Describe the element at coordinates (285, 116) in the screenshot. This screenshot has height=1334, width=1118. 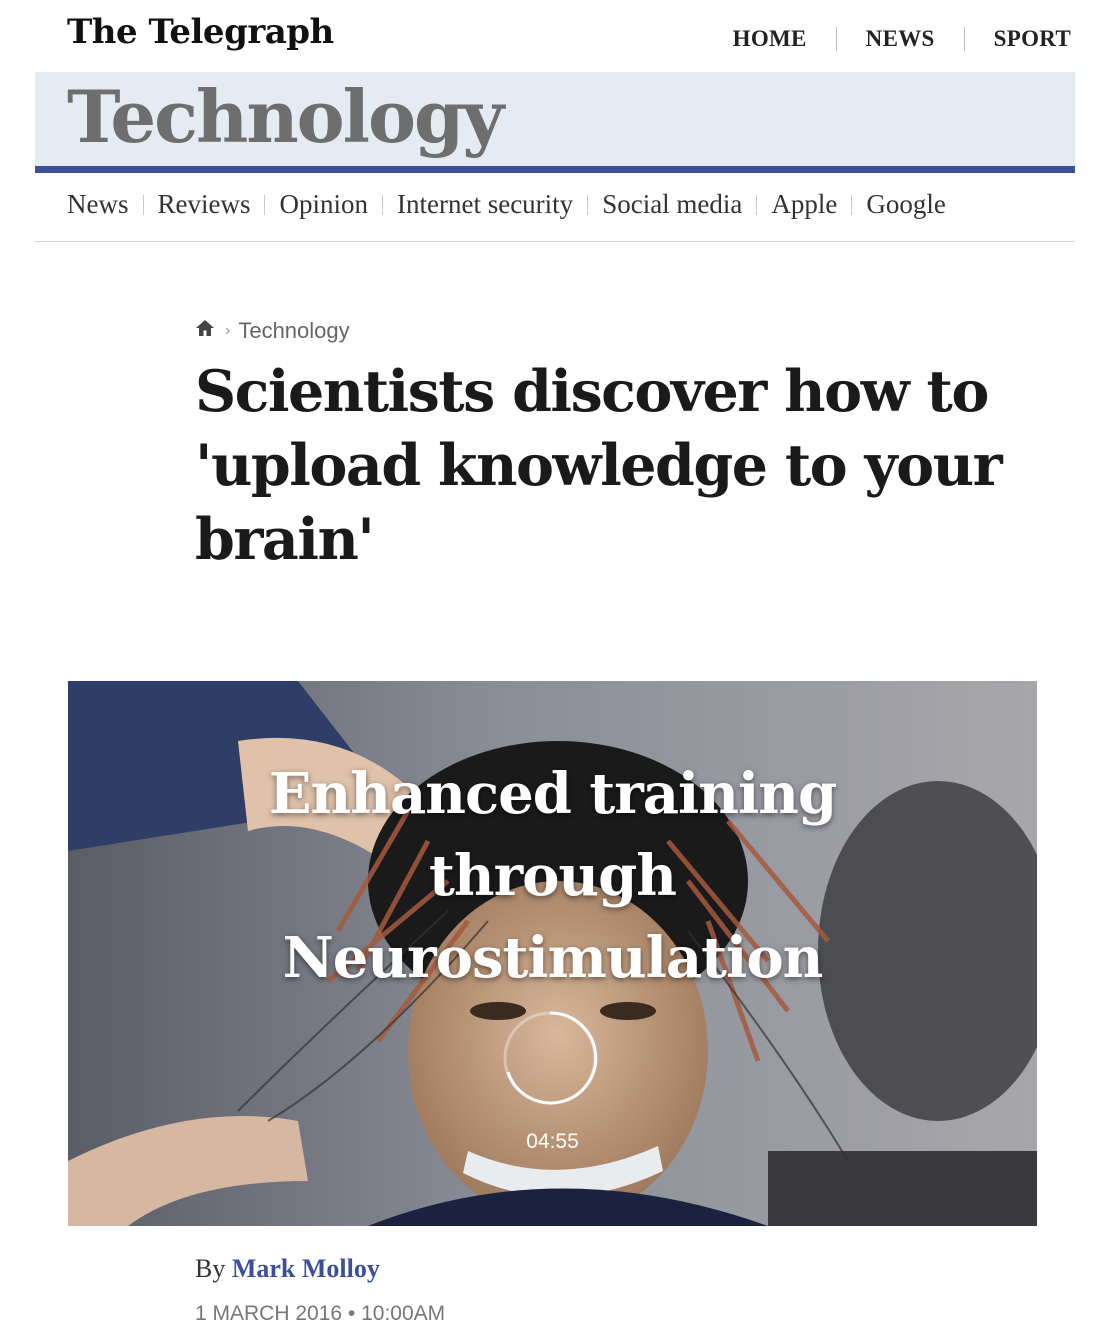
I see `section-title: Technology` at that location.